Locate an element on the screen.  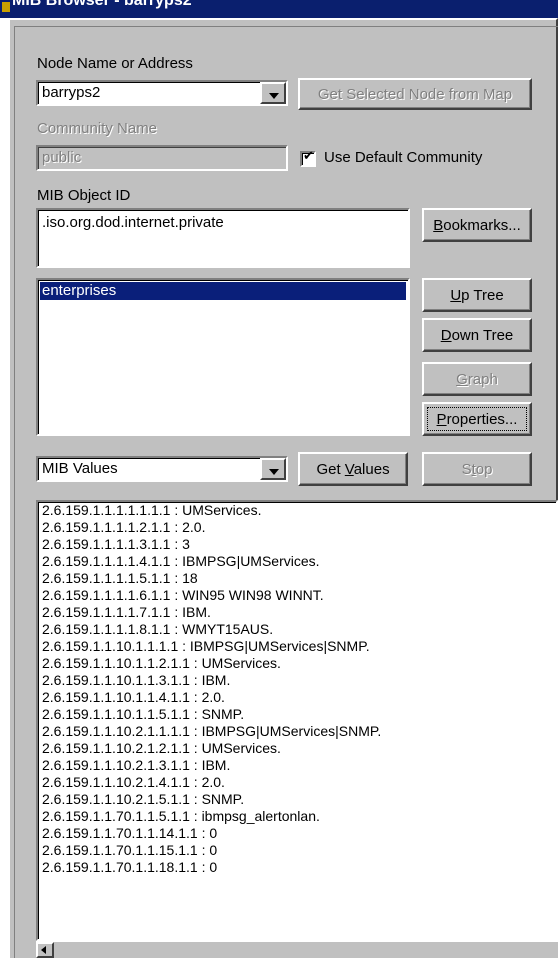
horizontal-scrollbar is located at coordinates (297, 949).